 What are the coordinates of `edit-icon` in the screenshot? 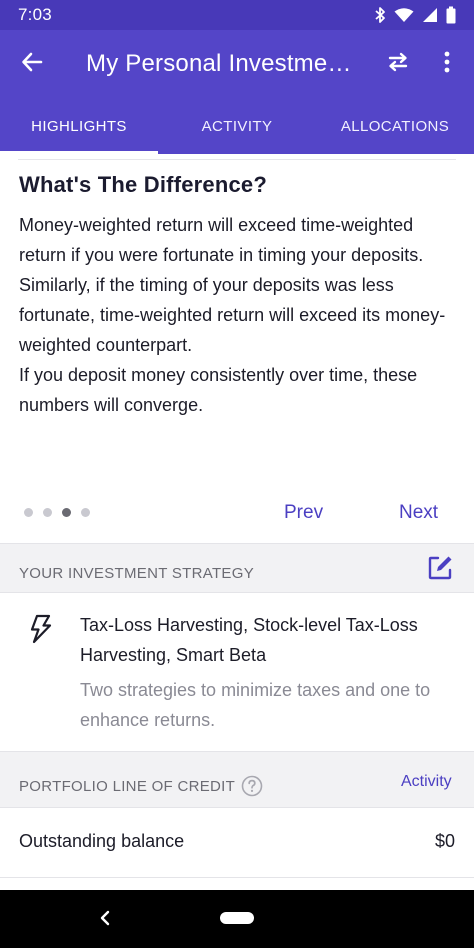 It's located at (440, 570).